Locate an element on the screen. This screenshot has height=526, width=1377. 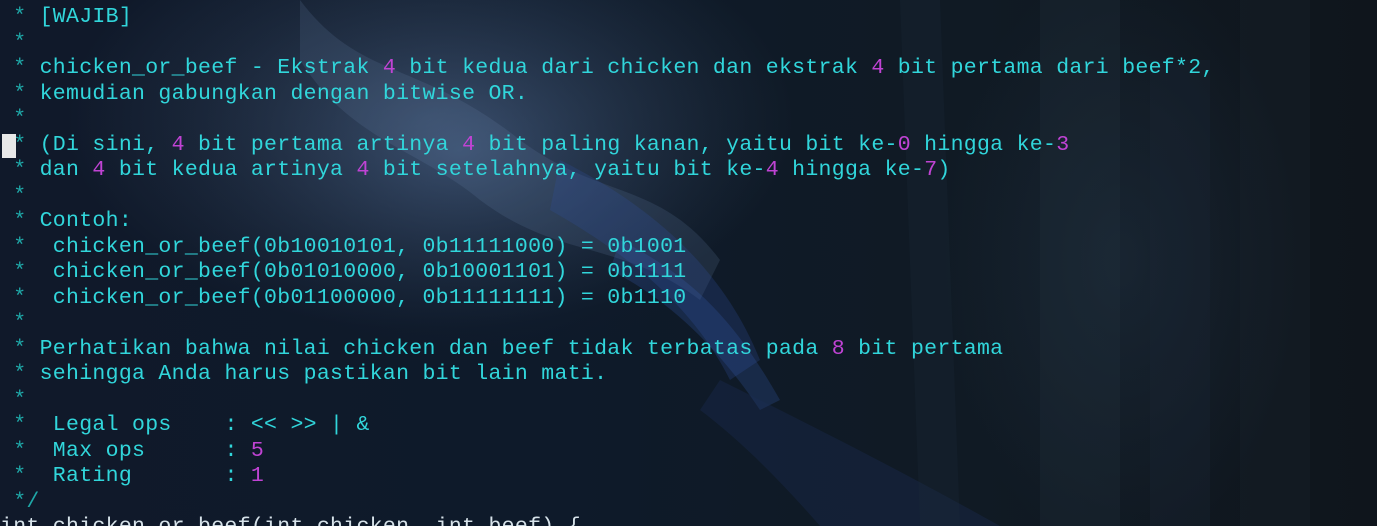
comment-line: * Legal ops : << >> | & is located at coordinates (185, 425).